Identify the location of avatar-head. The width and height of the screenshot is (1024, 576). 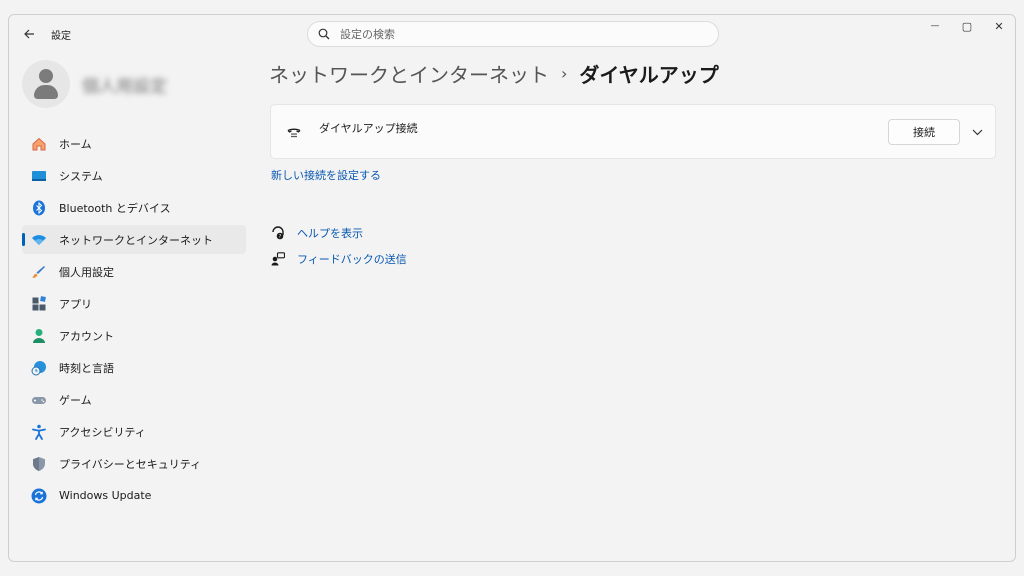
(46, 76).